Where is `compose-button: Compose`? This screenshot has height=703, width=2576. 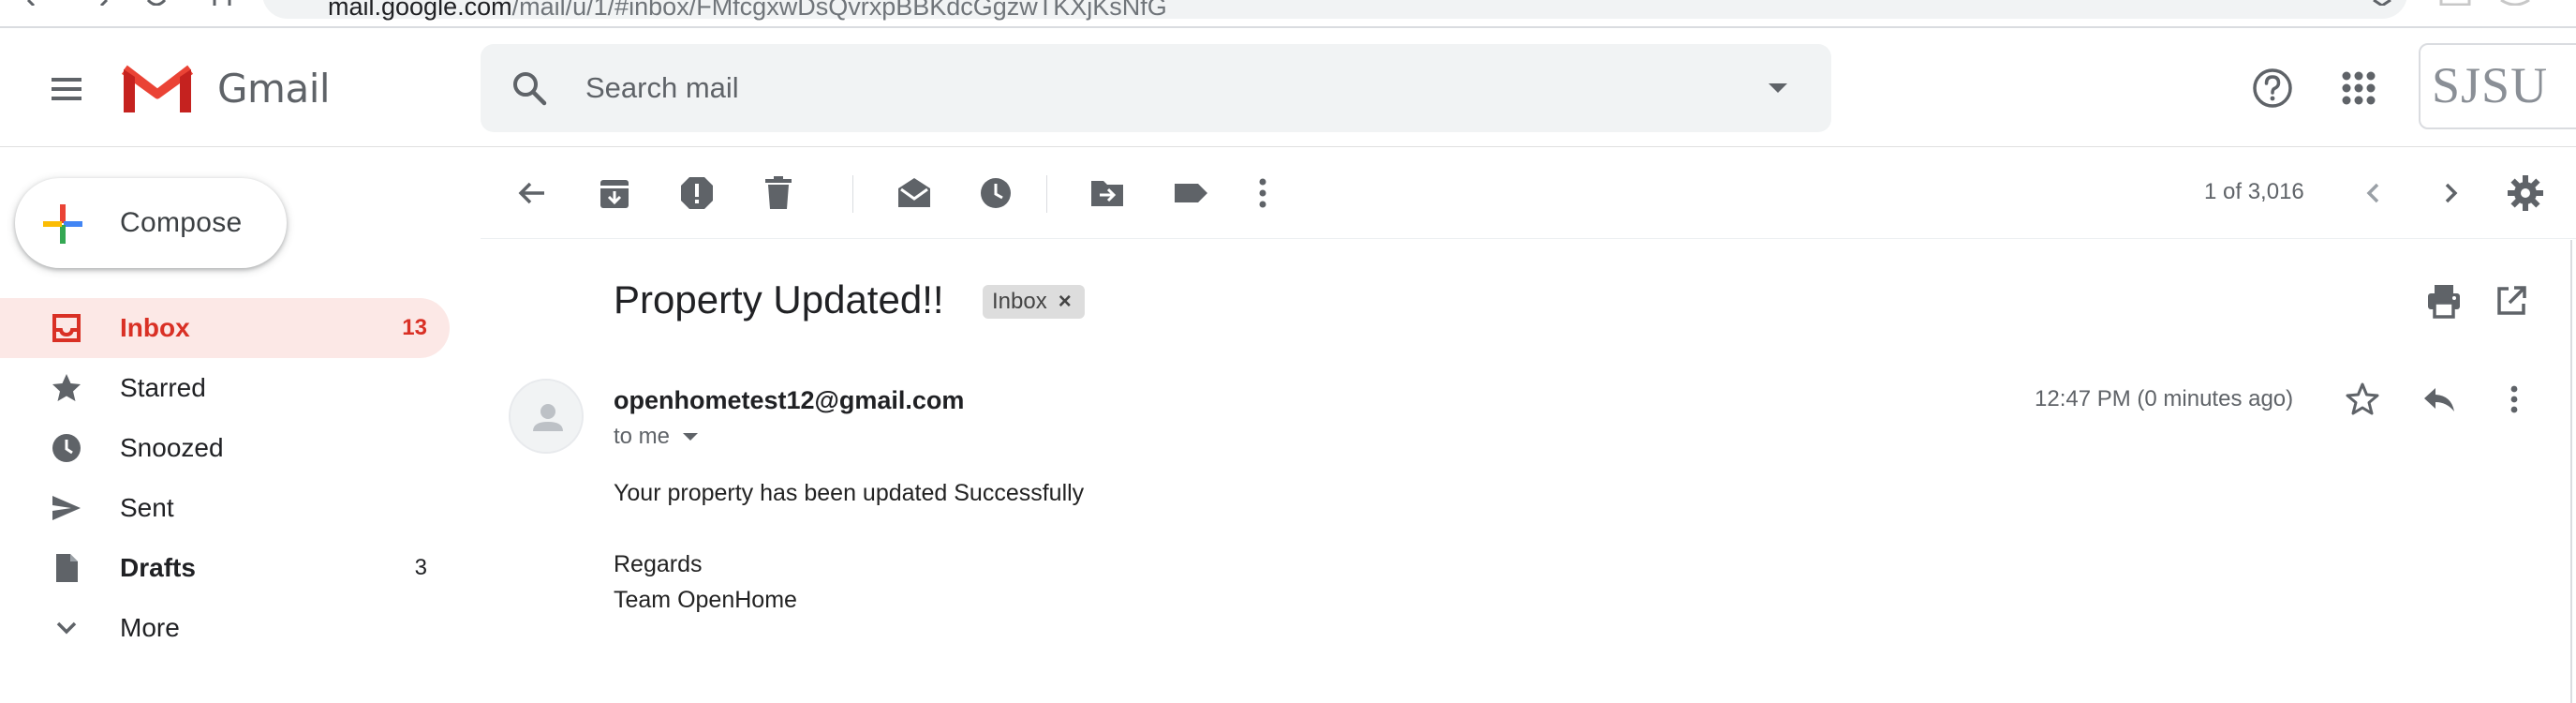 compose-button: Compose is located at coordinates (151, 223).